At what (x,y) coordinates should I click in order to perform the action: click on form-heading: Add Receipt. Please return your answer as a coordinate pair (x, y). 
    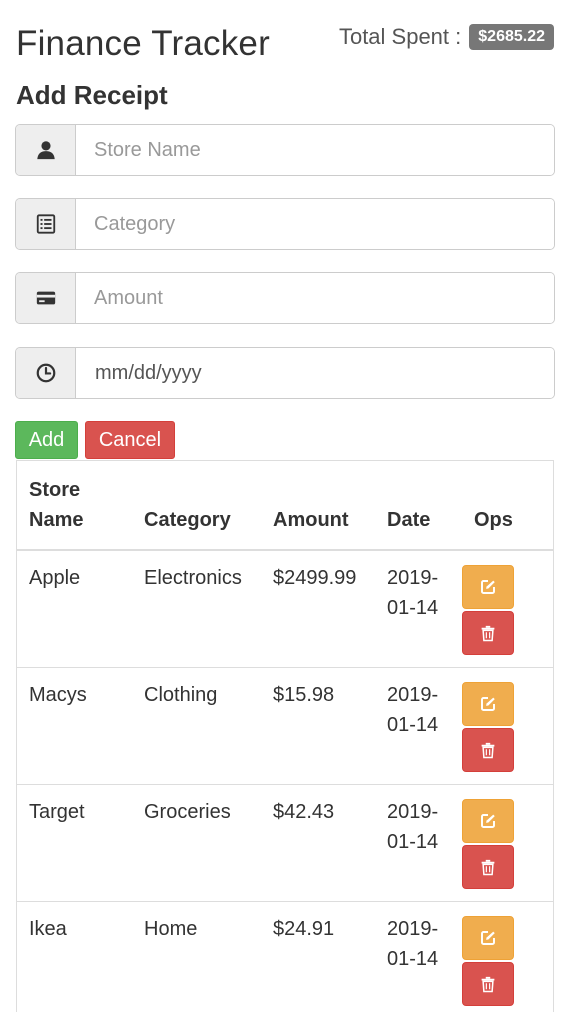
    Looking at the image, I should click on (92, 95).